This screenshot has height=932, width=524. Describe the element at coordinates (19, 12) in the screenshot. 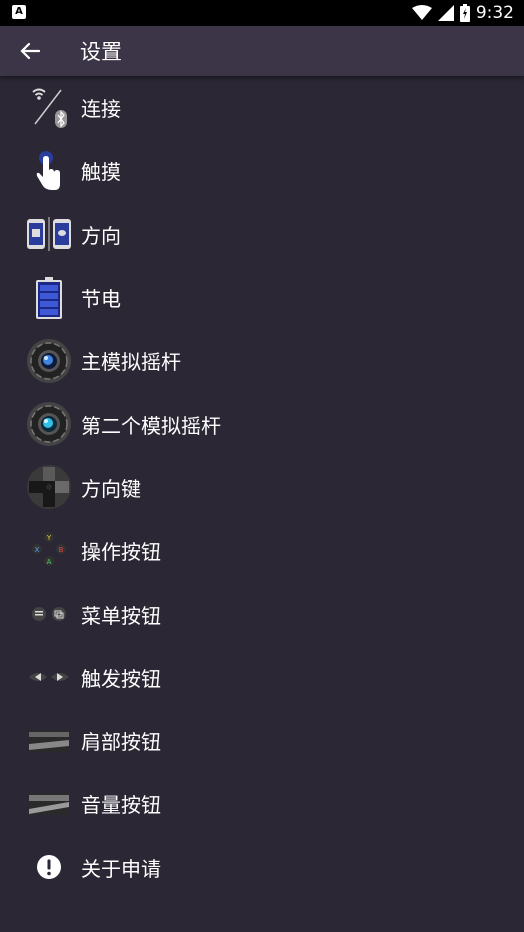

I see `notification-icon: A` at that location.